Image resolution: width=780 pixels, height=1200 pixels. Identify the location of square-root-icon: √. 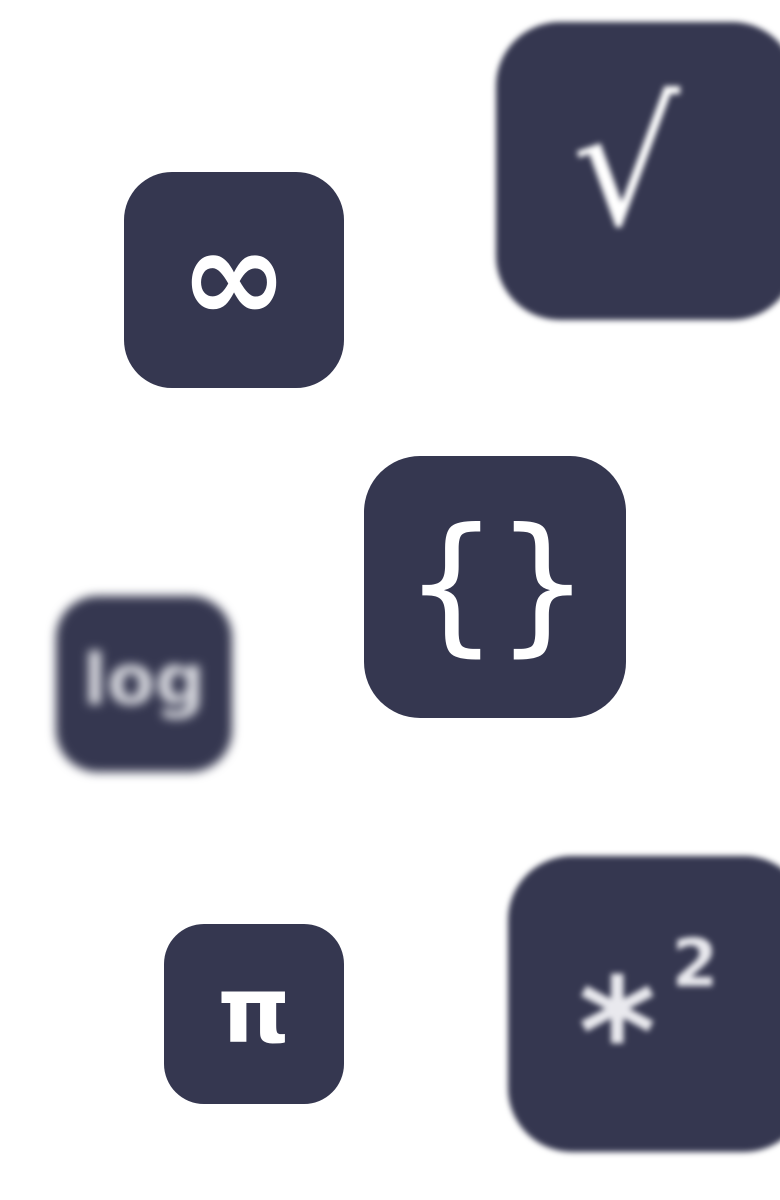
(638, 171).